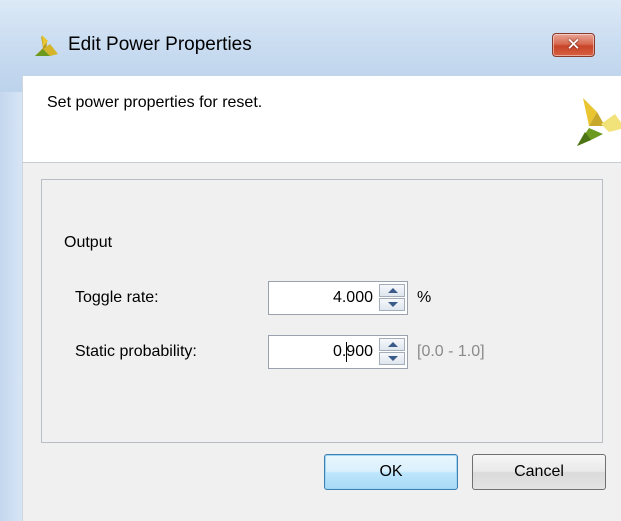 Image resolution: width=621 pixels, height=521 pixels. Describe the element at coordinates (11, 306) in the screenshot. I see `window-frame-edge` at that location.